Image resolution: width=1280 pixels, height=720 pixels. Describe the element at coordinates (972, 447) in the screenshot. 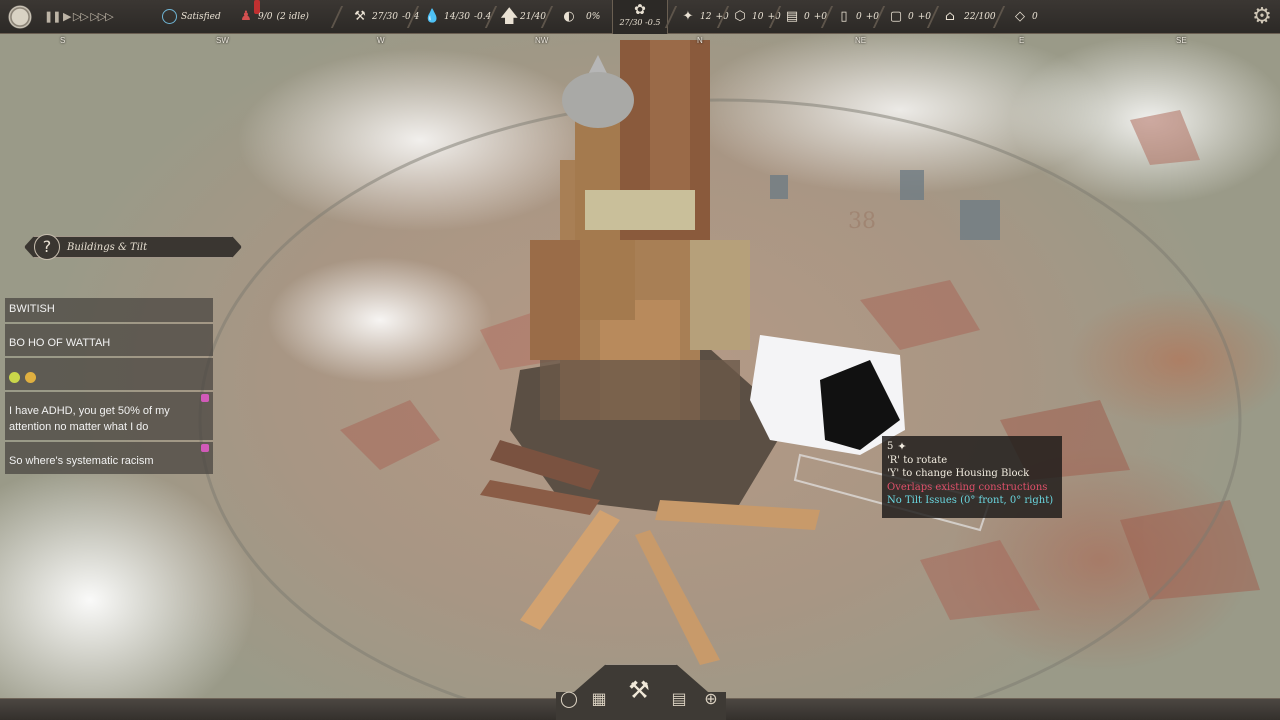

I see `build-cost: 5 ✦` at that location.